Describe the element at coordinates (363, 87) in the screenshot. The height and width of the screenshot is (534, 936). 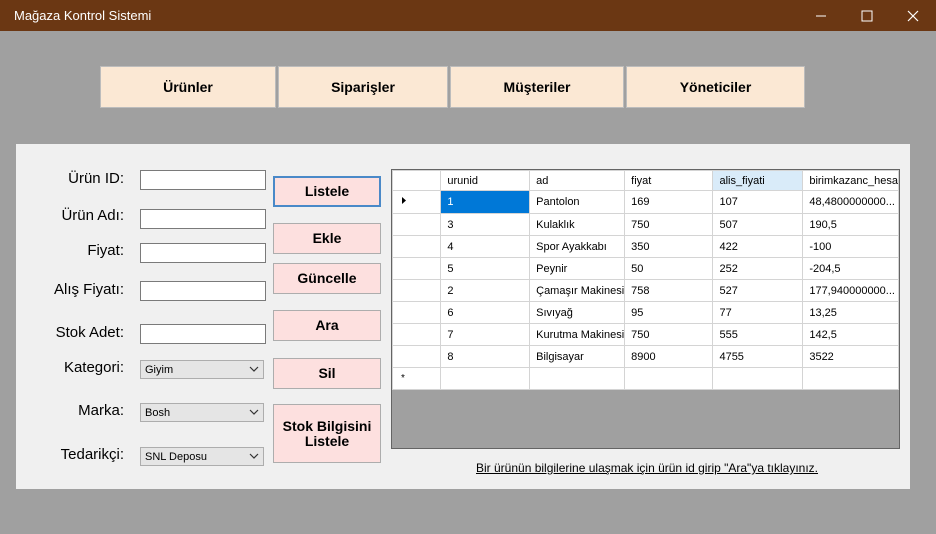
I see `nav-siparisler-button: Siparişler` at that location.